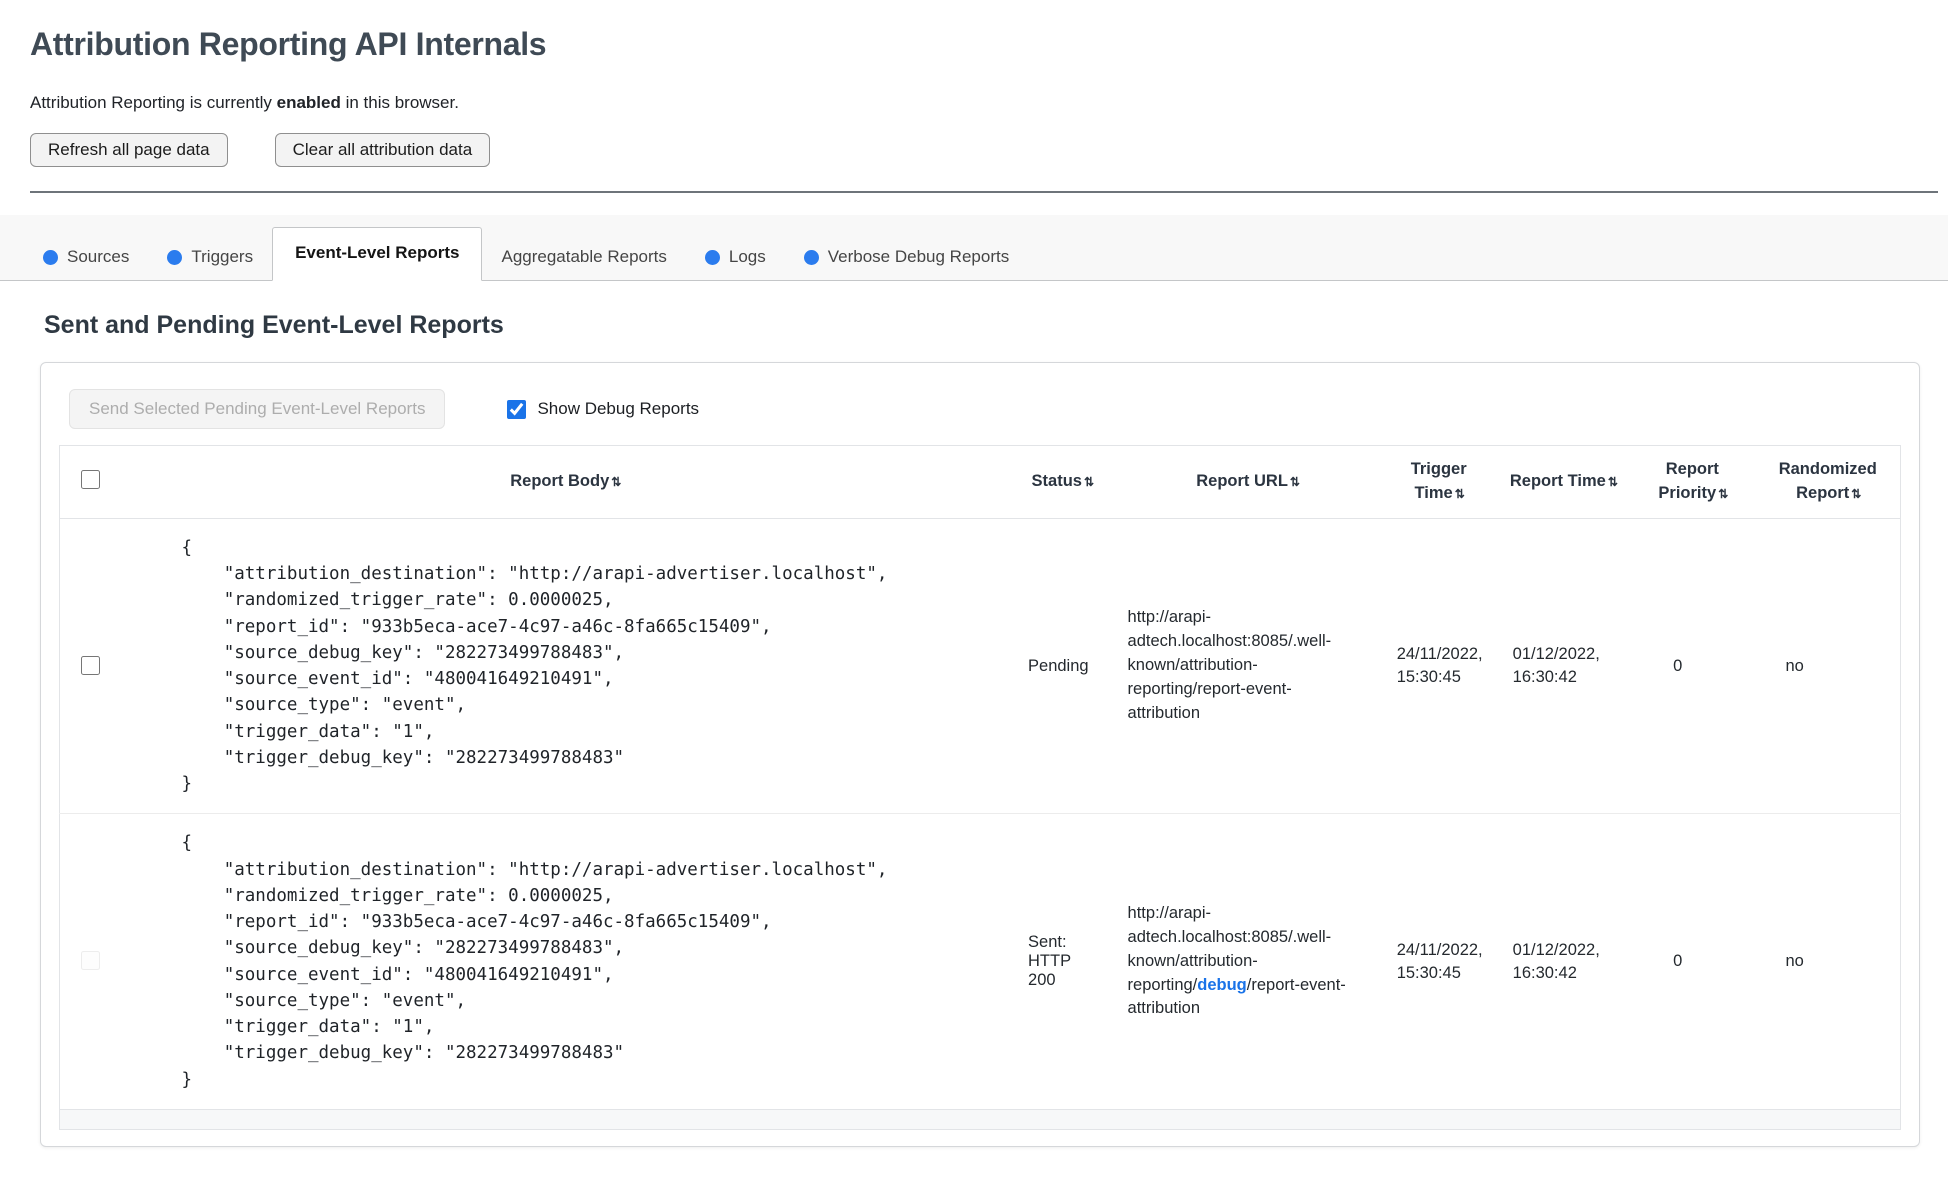 Image resolution: width=1948 pixels, height=1178 pixels. I want to click on verbose-debug-notification-dot-icon, so click(811, 257).